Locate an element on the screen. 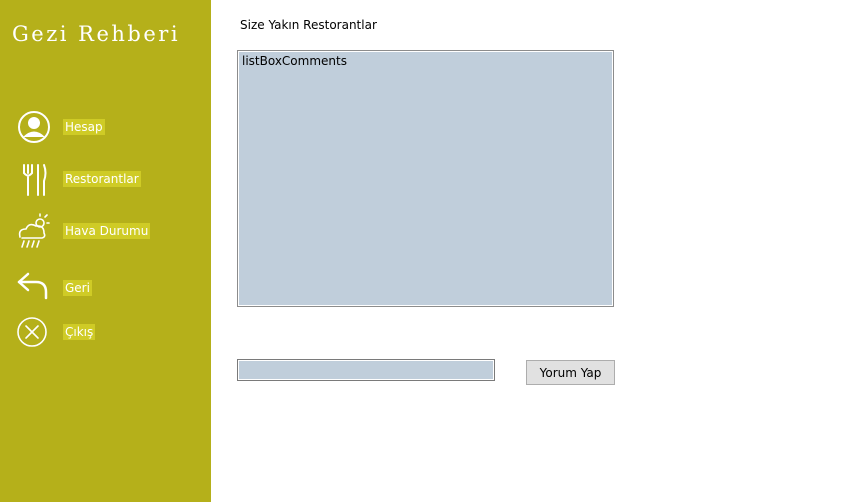 The height and width of the screenshot is (502, 862). comment-button: Yorum Yap is located at coordinates (570, 372).